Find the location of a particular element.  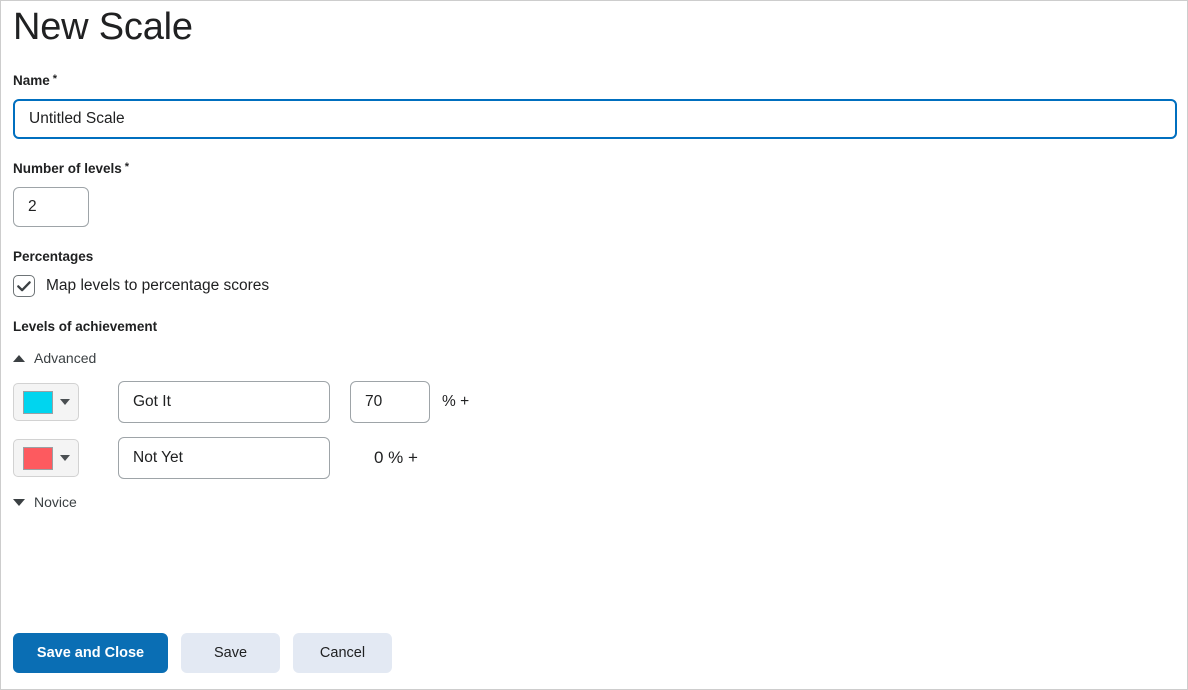

triangle-down-icon is located at coordinates (19, 502).